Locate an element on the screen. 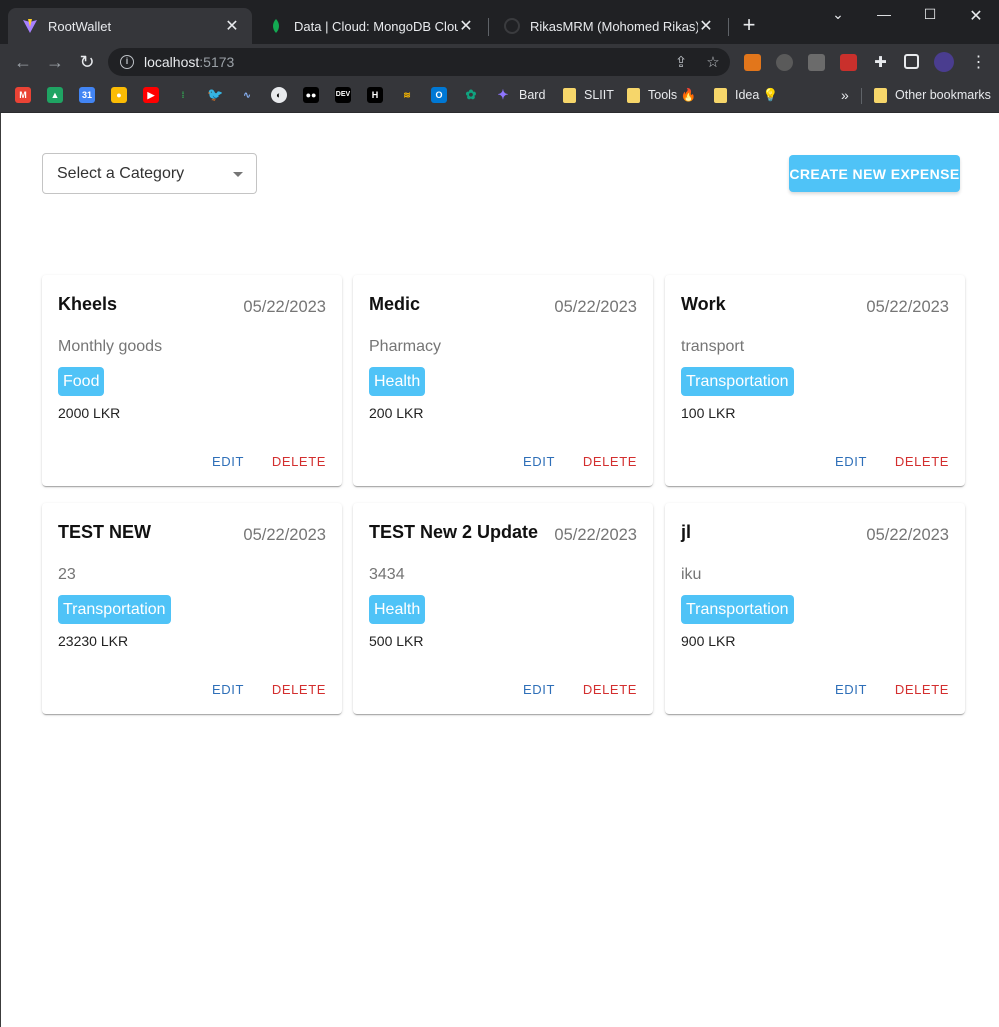  reload-icon: ↻ is located at coordinates (87, 62).